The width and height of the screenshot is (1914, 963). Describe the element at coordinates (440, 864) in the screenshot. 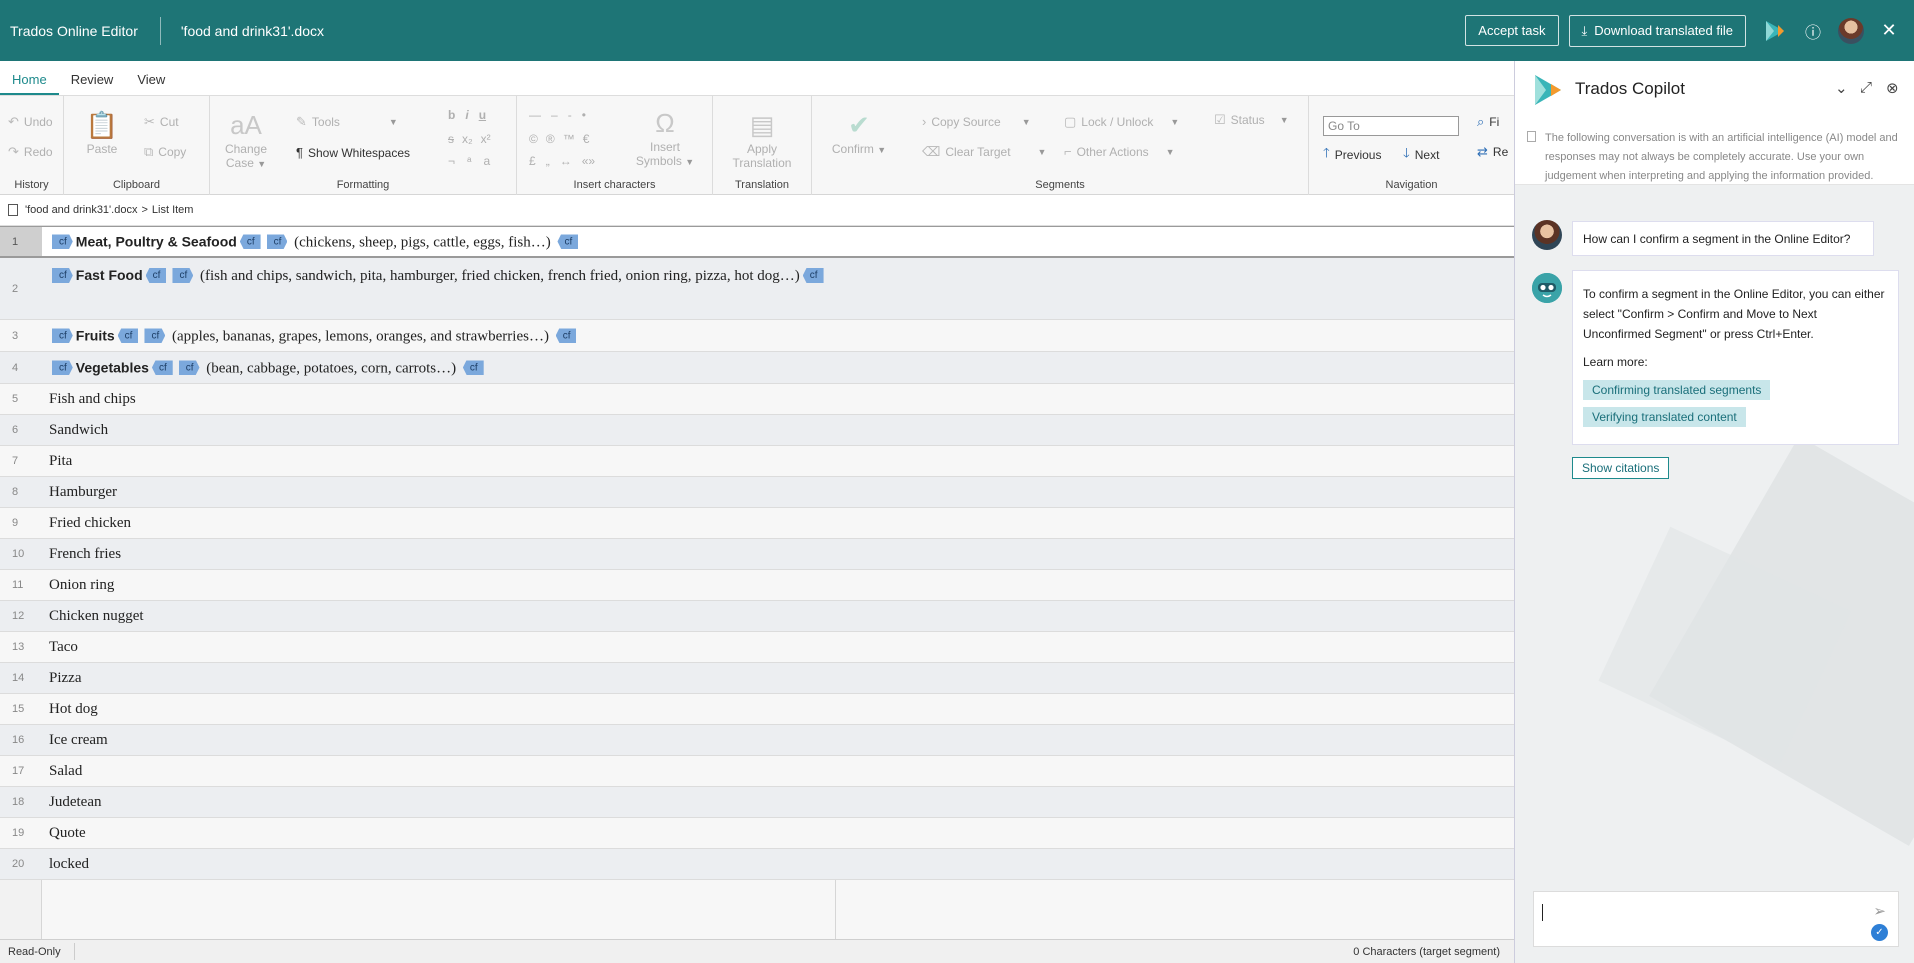

I see `source-cell: locked` at that location.